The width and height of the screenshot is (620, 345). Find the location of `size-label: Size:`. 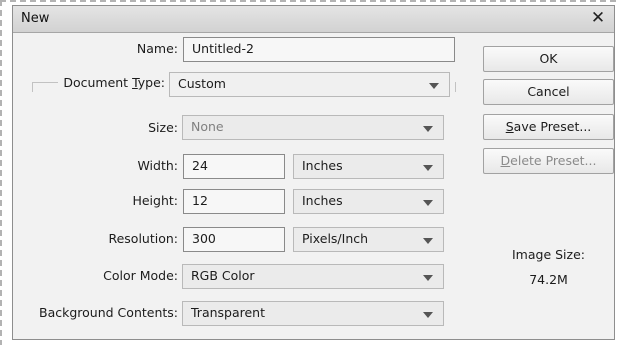

size-label: Size: is located at coordinates (163, 127).